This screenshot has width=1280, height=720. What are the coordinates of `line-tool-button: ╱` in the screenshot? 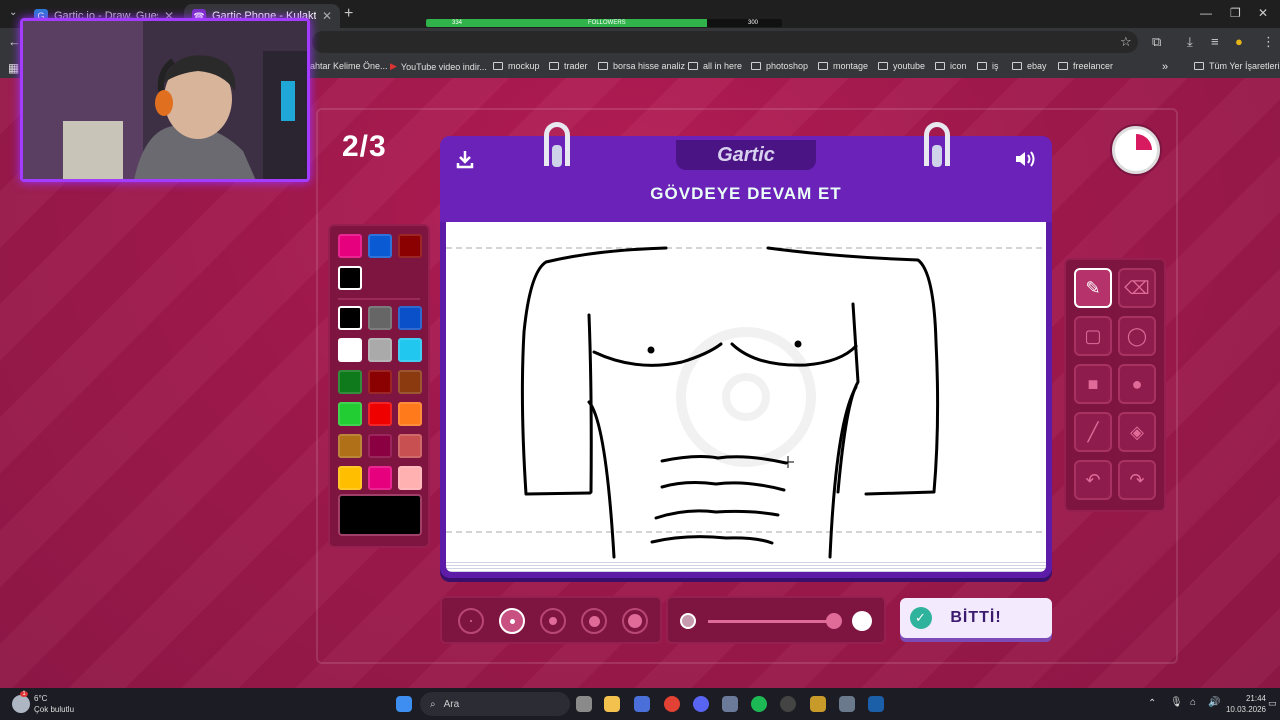 It's located at (1093, 432).